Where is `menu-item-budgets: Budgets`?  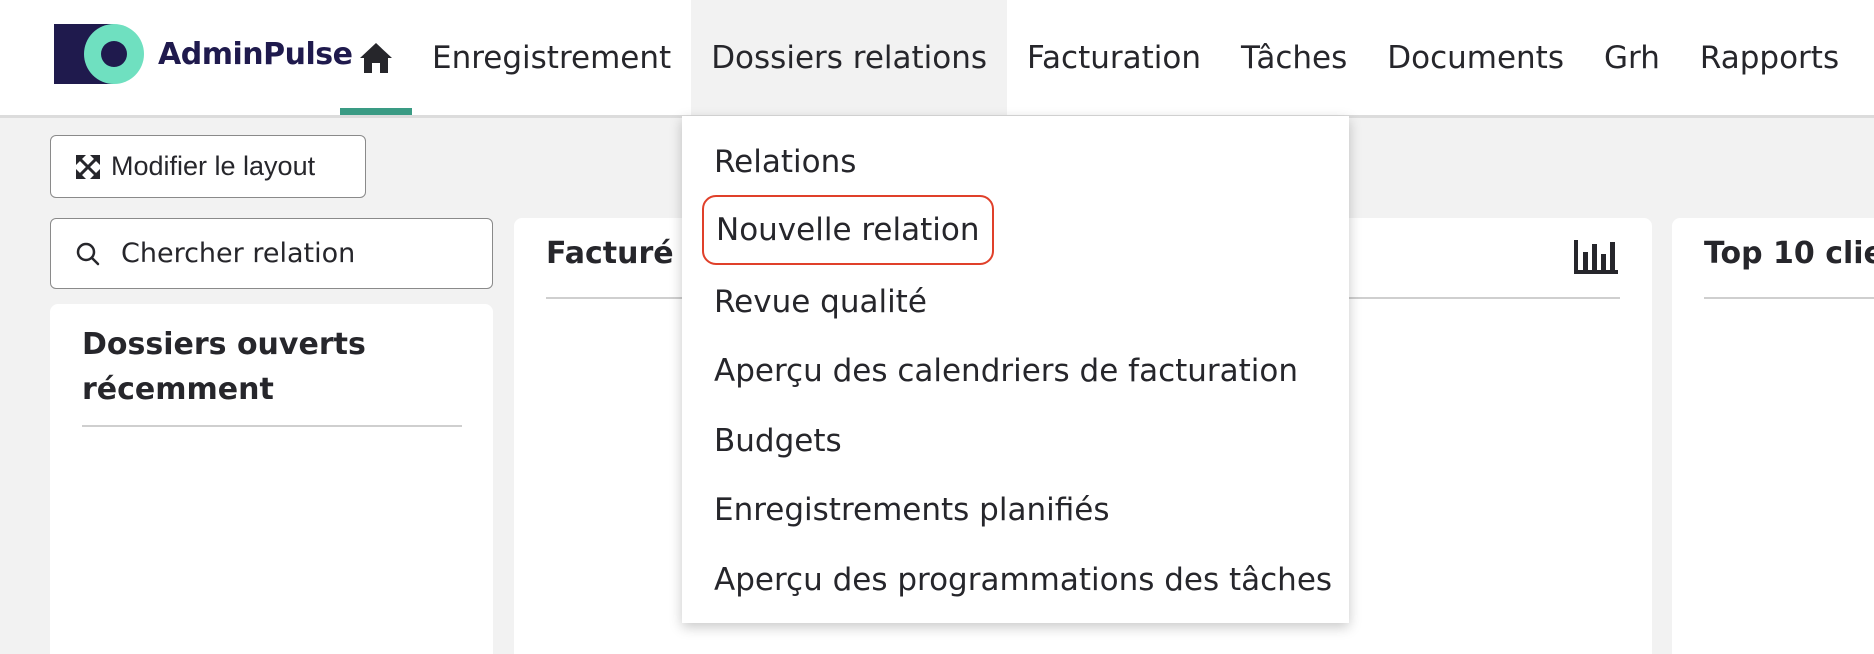
menu-item-budgets: Budgets is located at coordinates (778, 441).